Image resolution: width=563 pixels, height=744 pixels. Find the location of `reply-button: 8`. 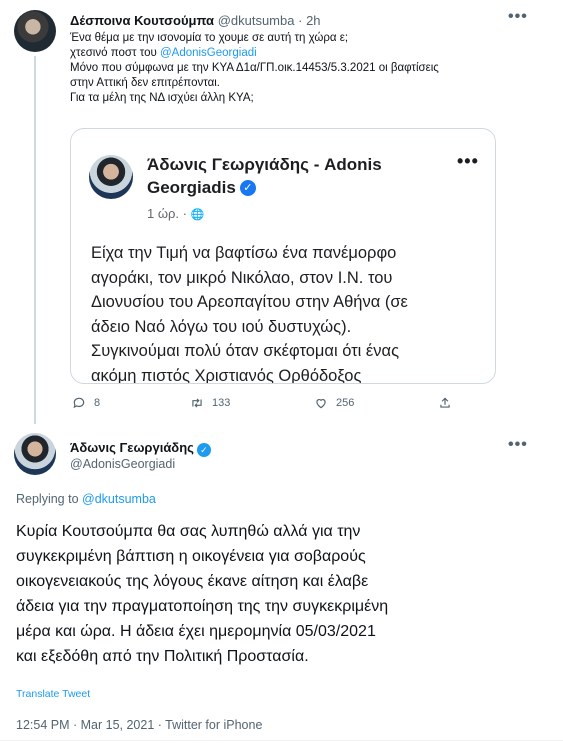

reply-button: 8 is located at coordinates (86, 403).